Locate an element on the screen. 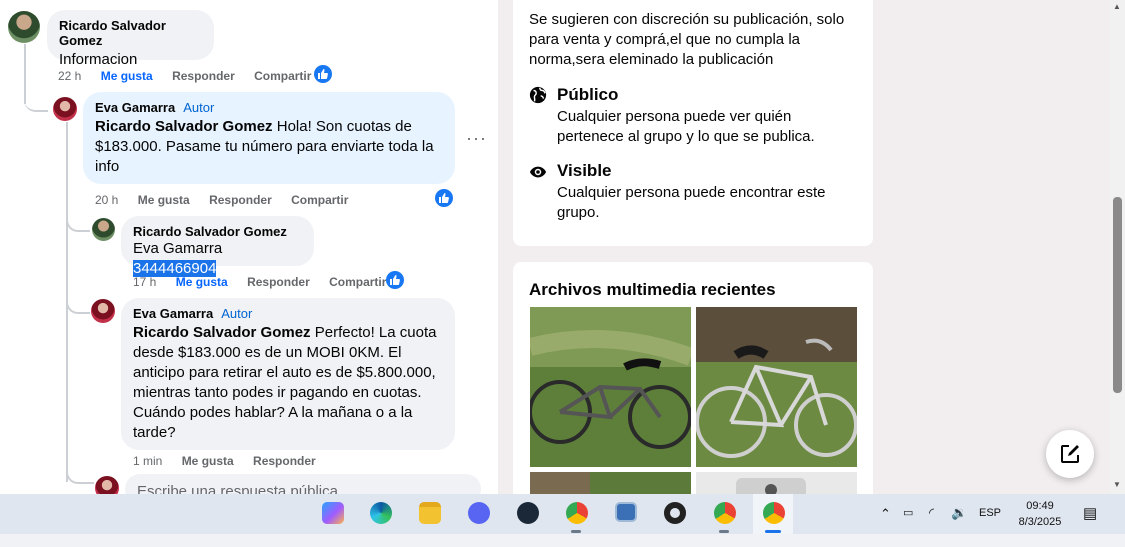 Image resolution: width=1125 pixels, height=547 pixels. comment-actions: 17 h Me gusta Responder Compartir is located at coordinates (267, 282).